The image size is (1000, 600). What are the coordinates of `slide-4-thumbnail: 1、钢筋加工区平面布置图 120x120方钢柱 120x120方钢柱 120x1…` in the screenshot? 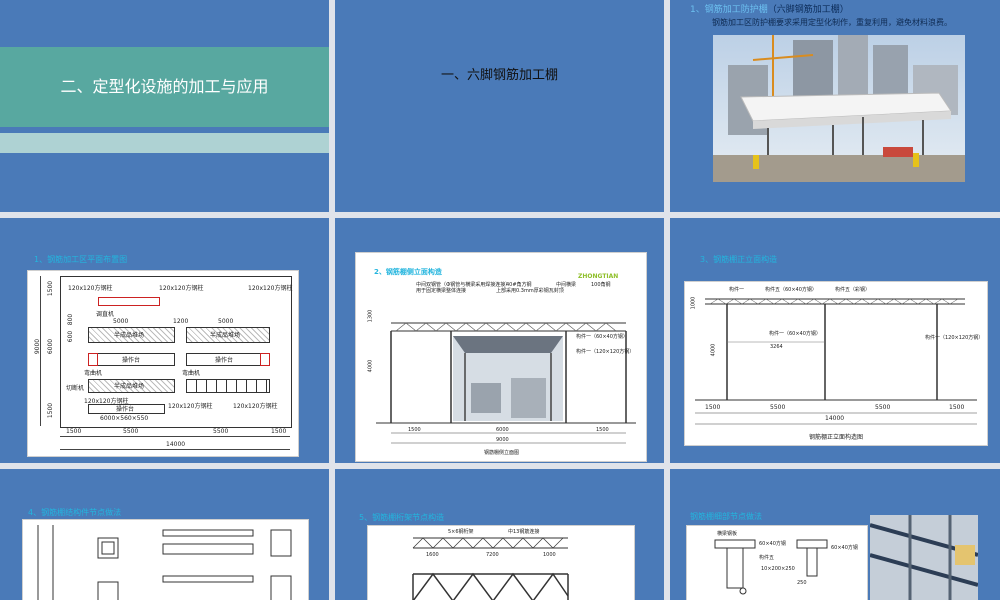 It's located at (164, 340).